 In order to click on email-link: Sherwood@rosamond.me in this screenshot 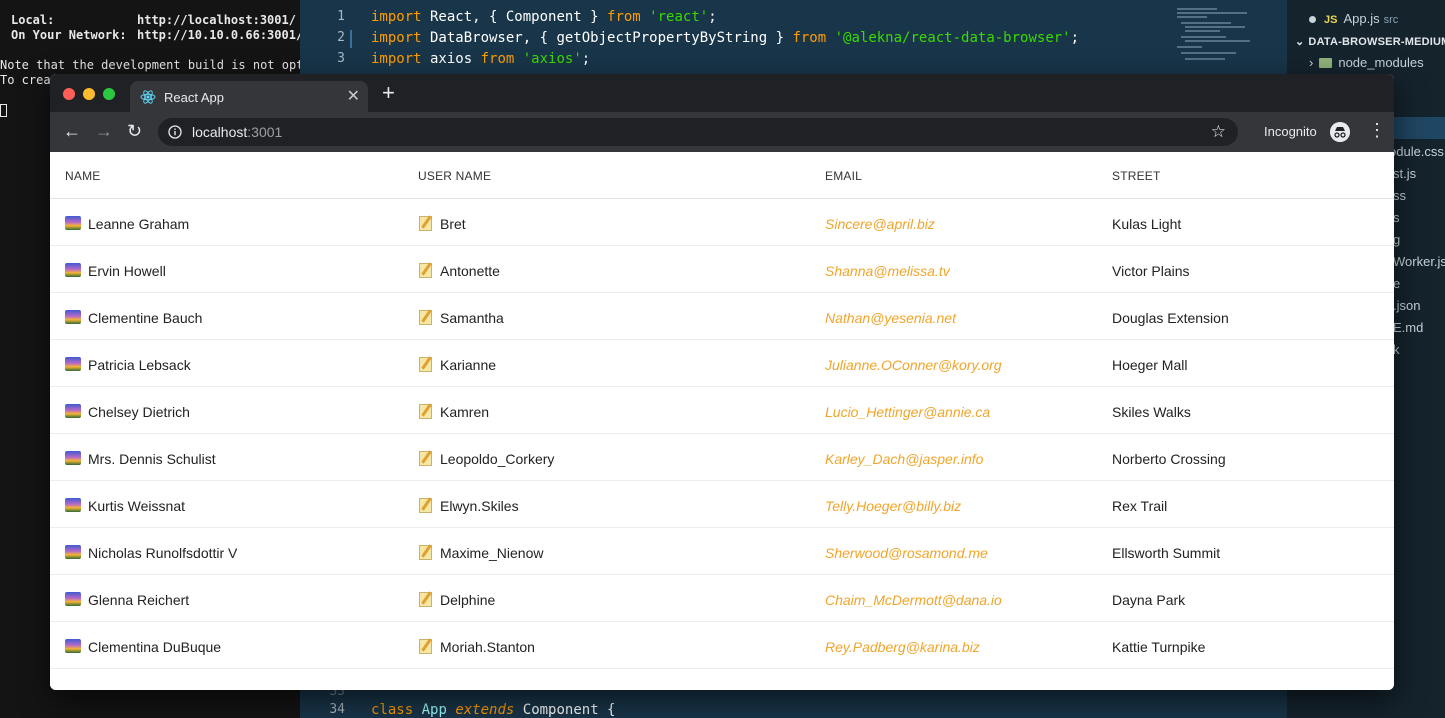, I will do `click(906, 553)`.